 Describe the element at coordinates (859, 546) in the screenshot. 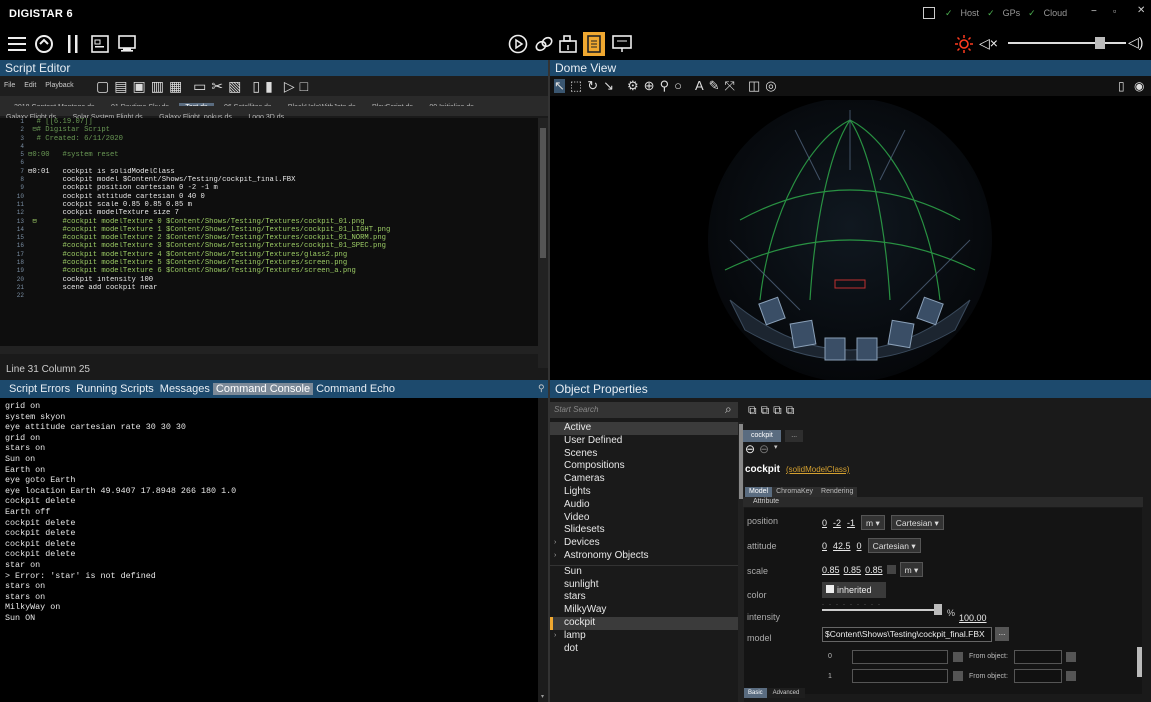

I see `attitude-z: 0` at that location.